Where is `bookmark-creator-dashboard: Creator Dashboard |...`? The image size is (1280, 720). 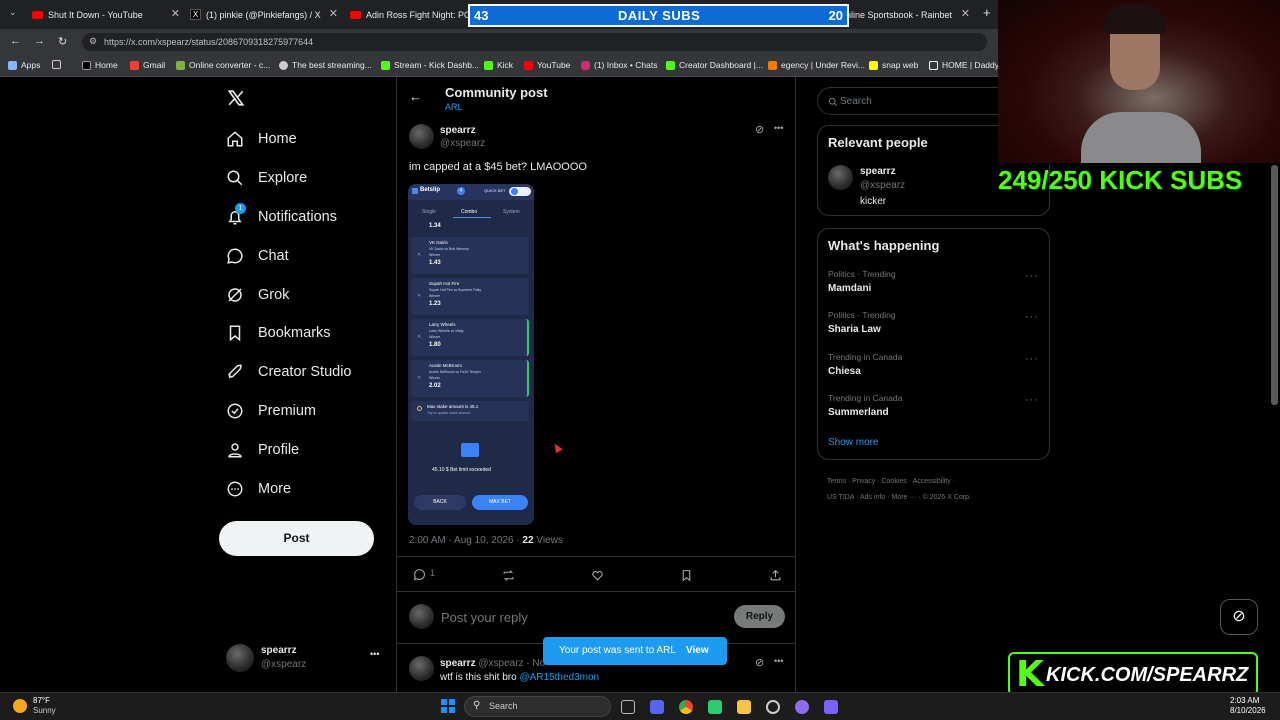 bookmark-creator-dashboard: Creator Dashboard |... is located at coordinates (714, 65).